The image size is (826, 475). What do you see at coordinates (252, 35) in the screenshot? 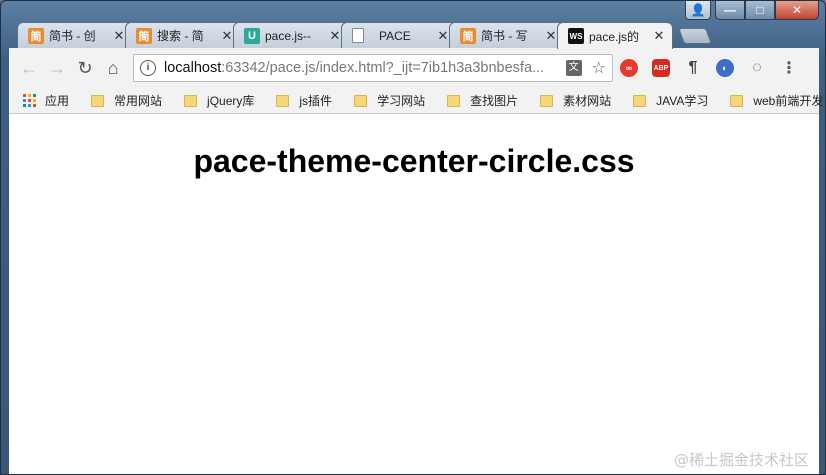
I see `u-favicon-icon: U` at bounding box center [252, 35].